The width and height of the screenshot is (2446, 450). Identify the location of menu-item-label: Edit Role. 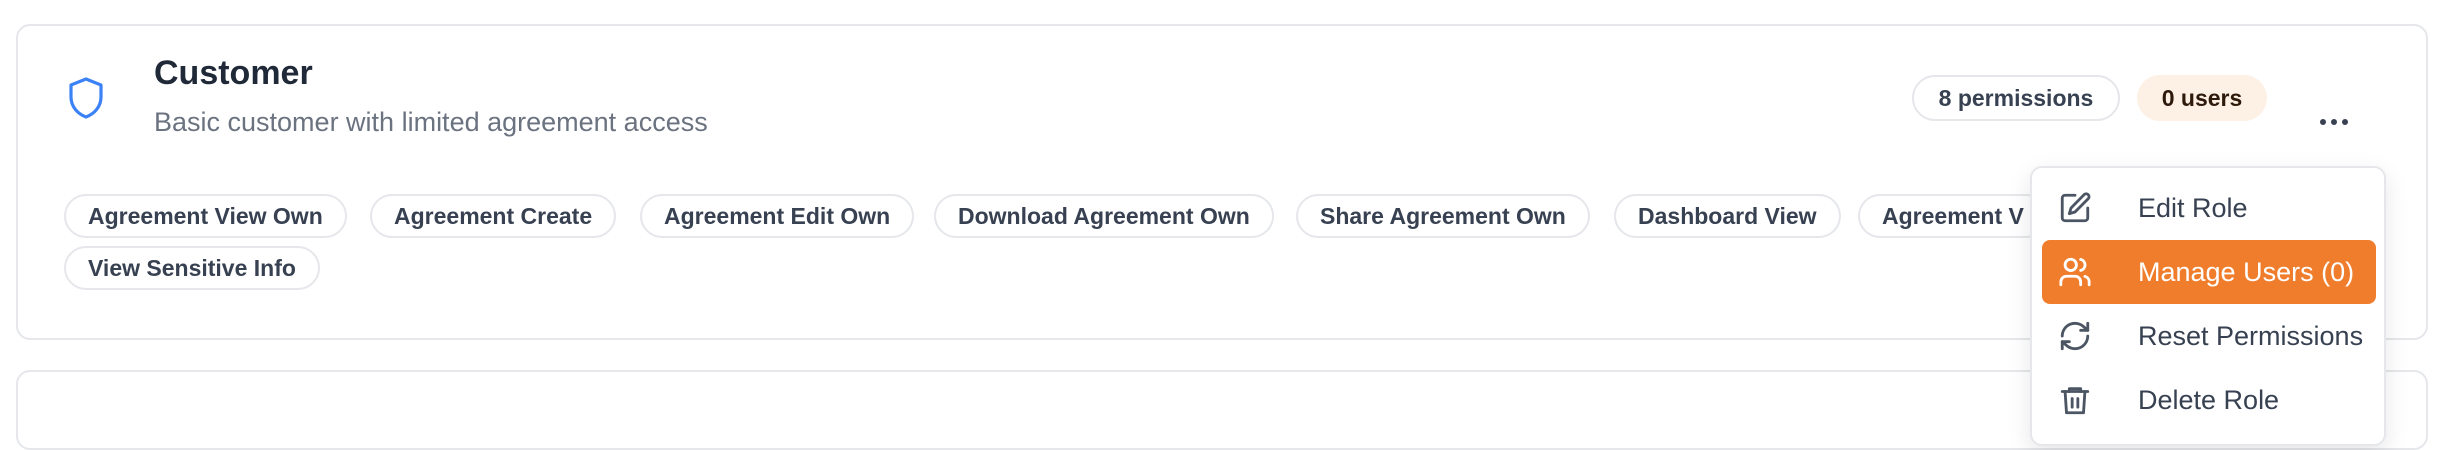
(2193, 207).